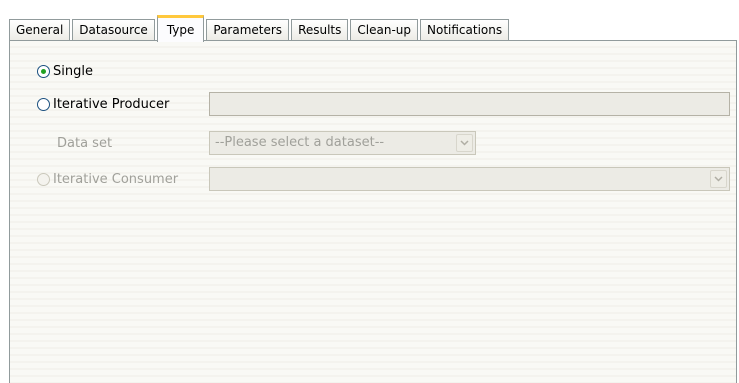  Describe the element at coordinates (73, 71) in the screenshot. I see `single-label: Single` at that location.